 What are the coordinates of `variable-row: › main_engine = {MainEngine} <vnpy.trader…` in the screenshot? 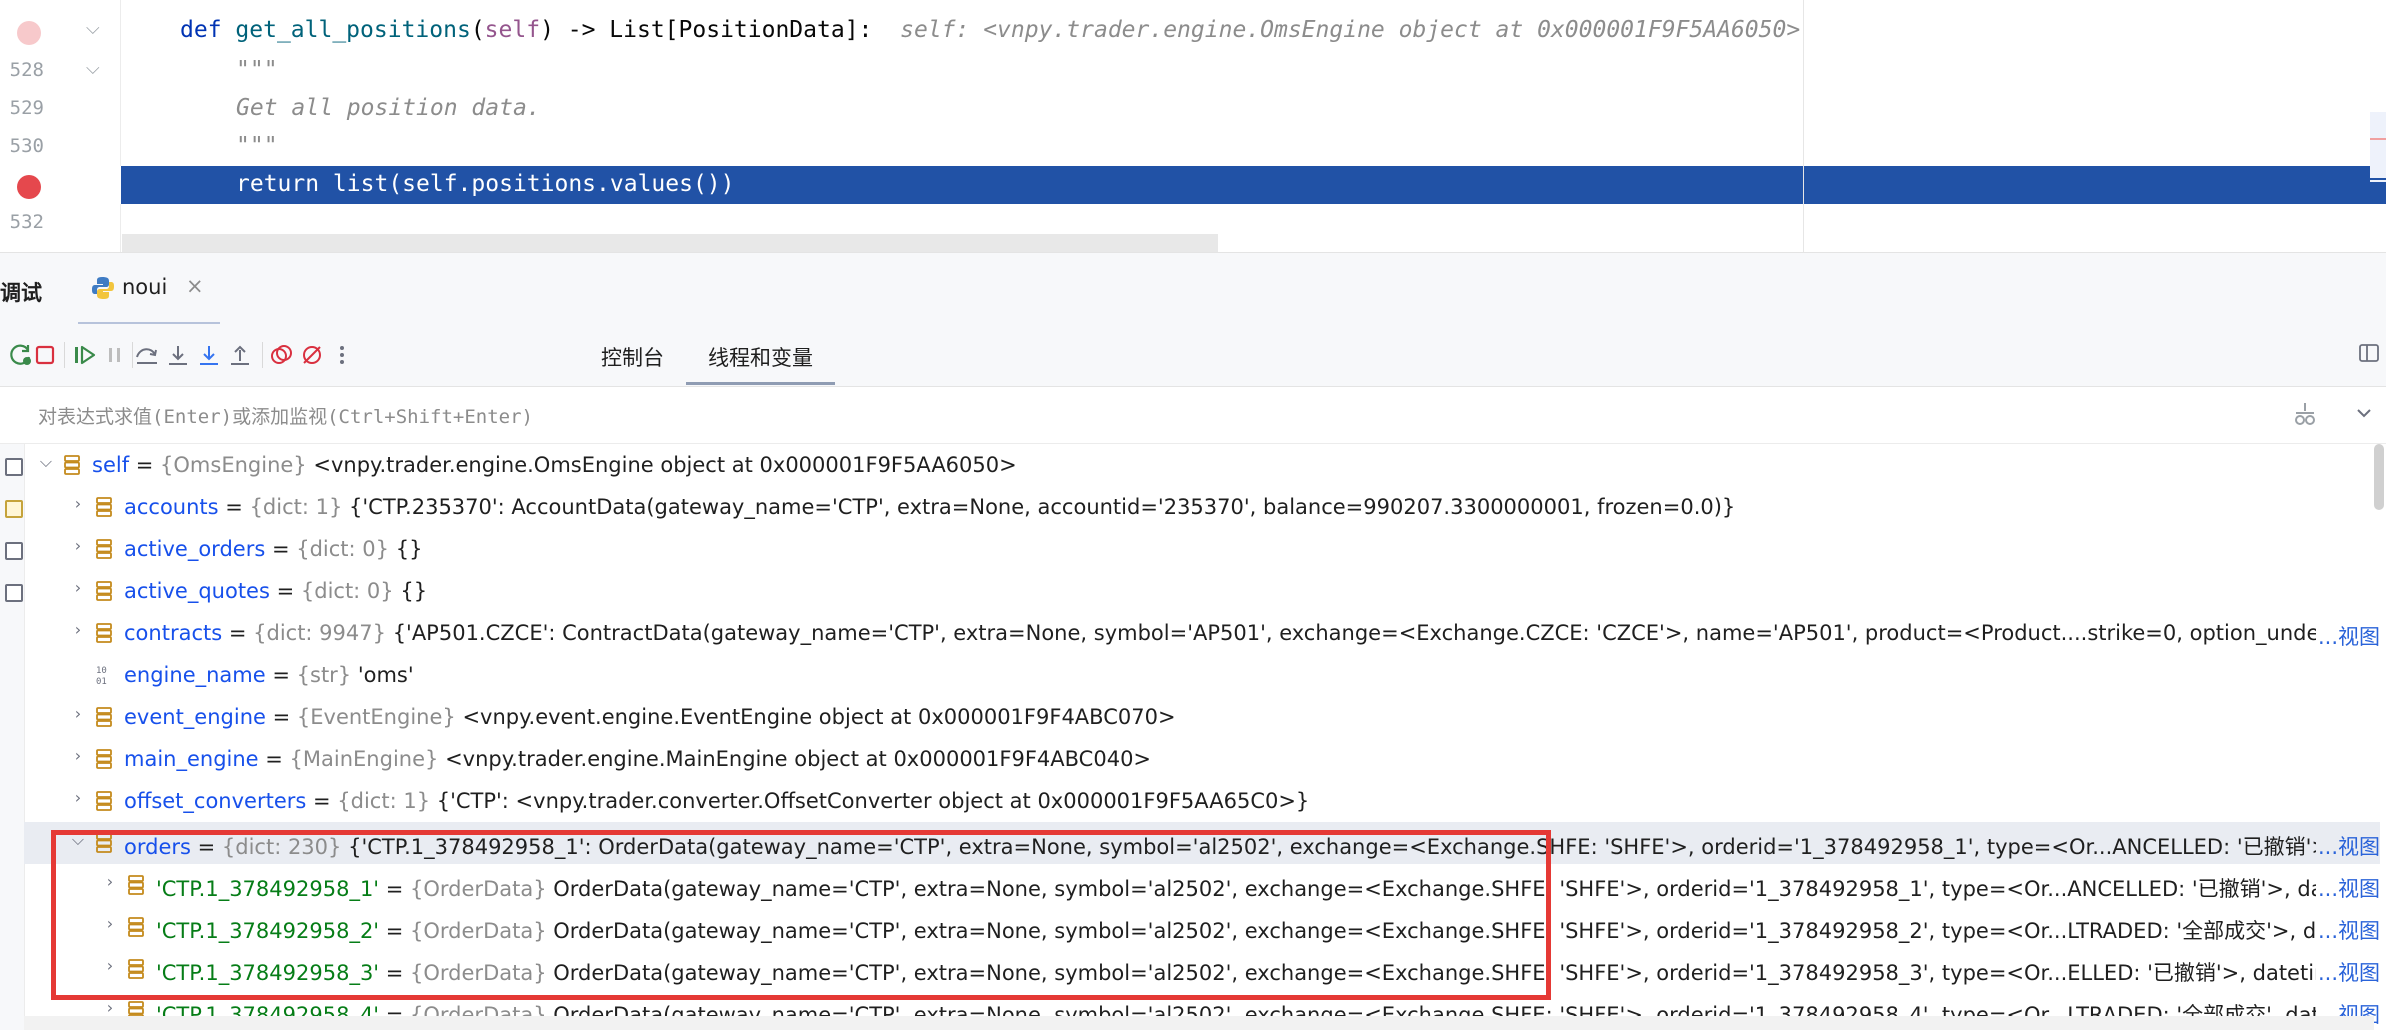 It's located at (1202, 759).